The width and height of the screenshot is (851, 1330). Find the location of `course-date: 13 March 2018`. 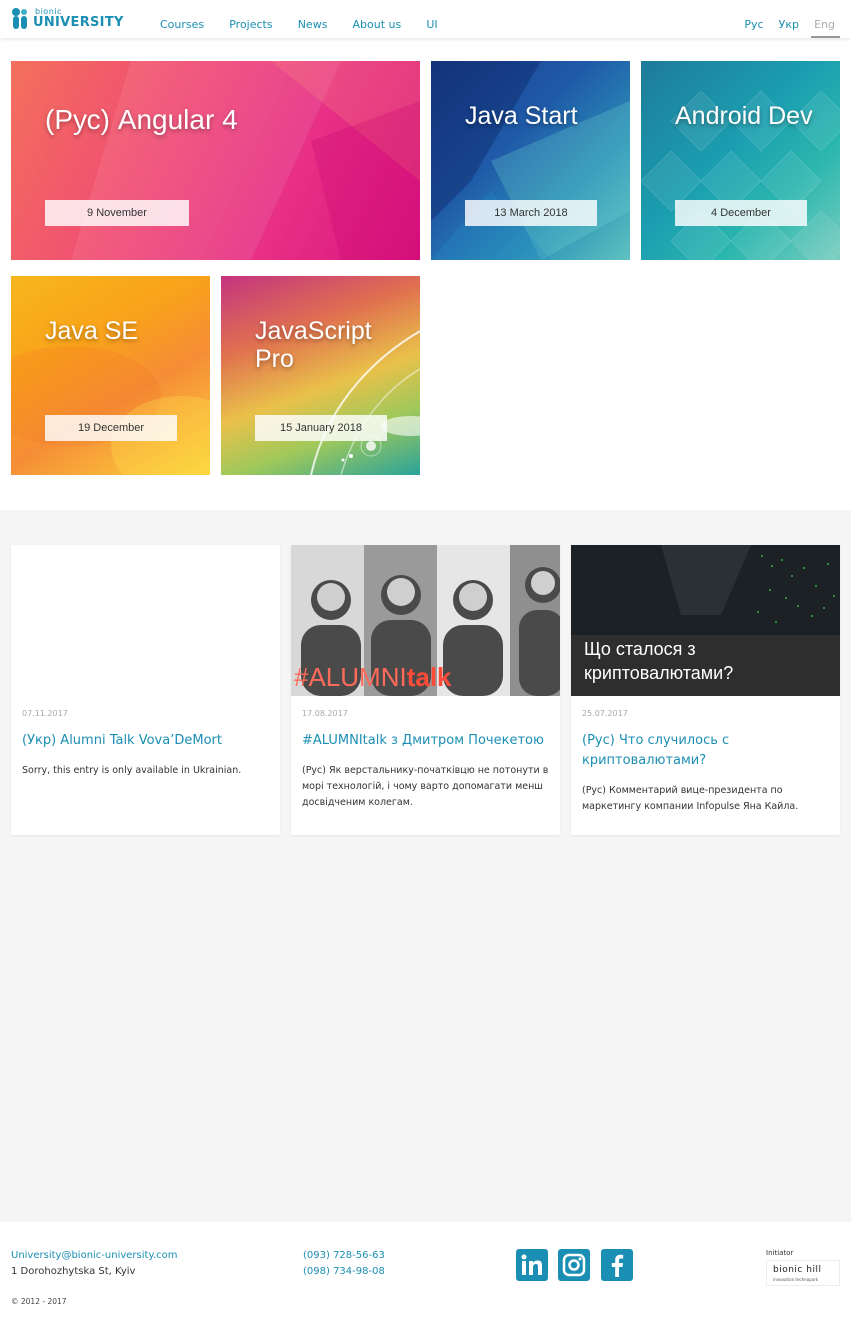

course-date: 13 March 2018 is located at coordinates (531, 213).